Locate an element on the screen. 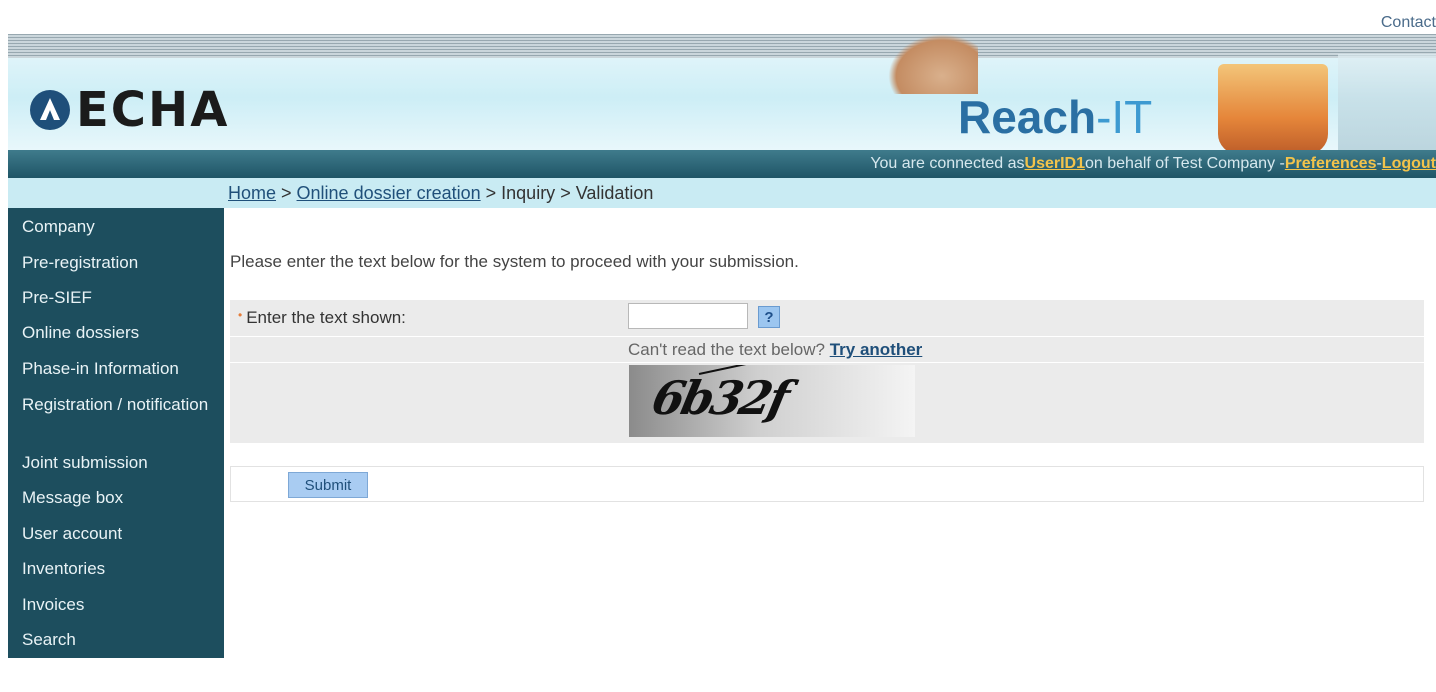  sidebar-item-search: Search is located at coordinates (116, 640).